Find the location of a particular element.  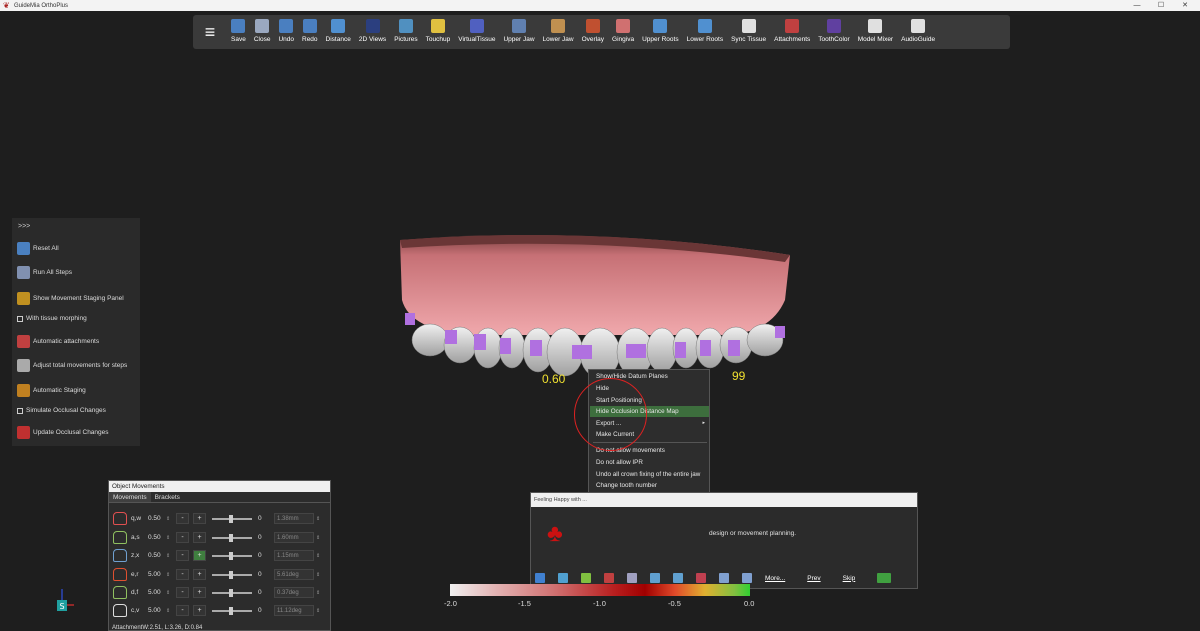

toolbar-close-button: Close is located at coordinates (262, 32).